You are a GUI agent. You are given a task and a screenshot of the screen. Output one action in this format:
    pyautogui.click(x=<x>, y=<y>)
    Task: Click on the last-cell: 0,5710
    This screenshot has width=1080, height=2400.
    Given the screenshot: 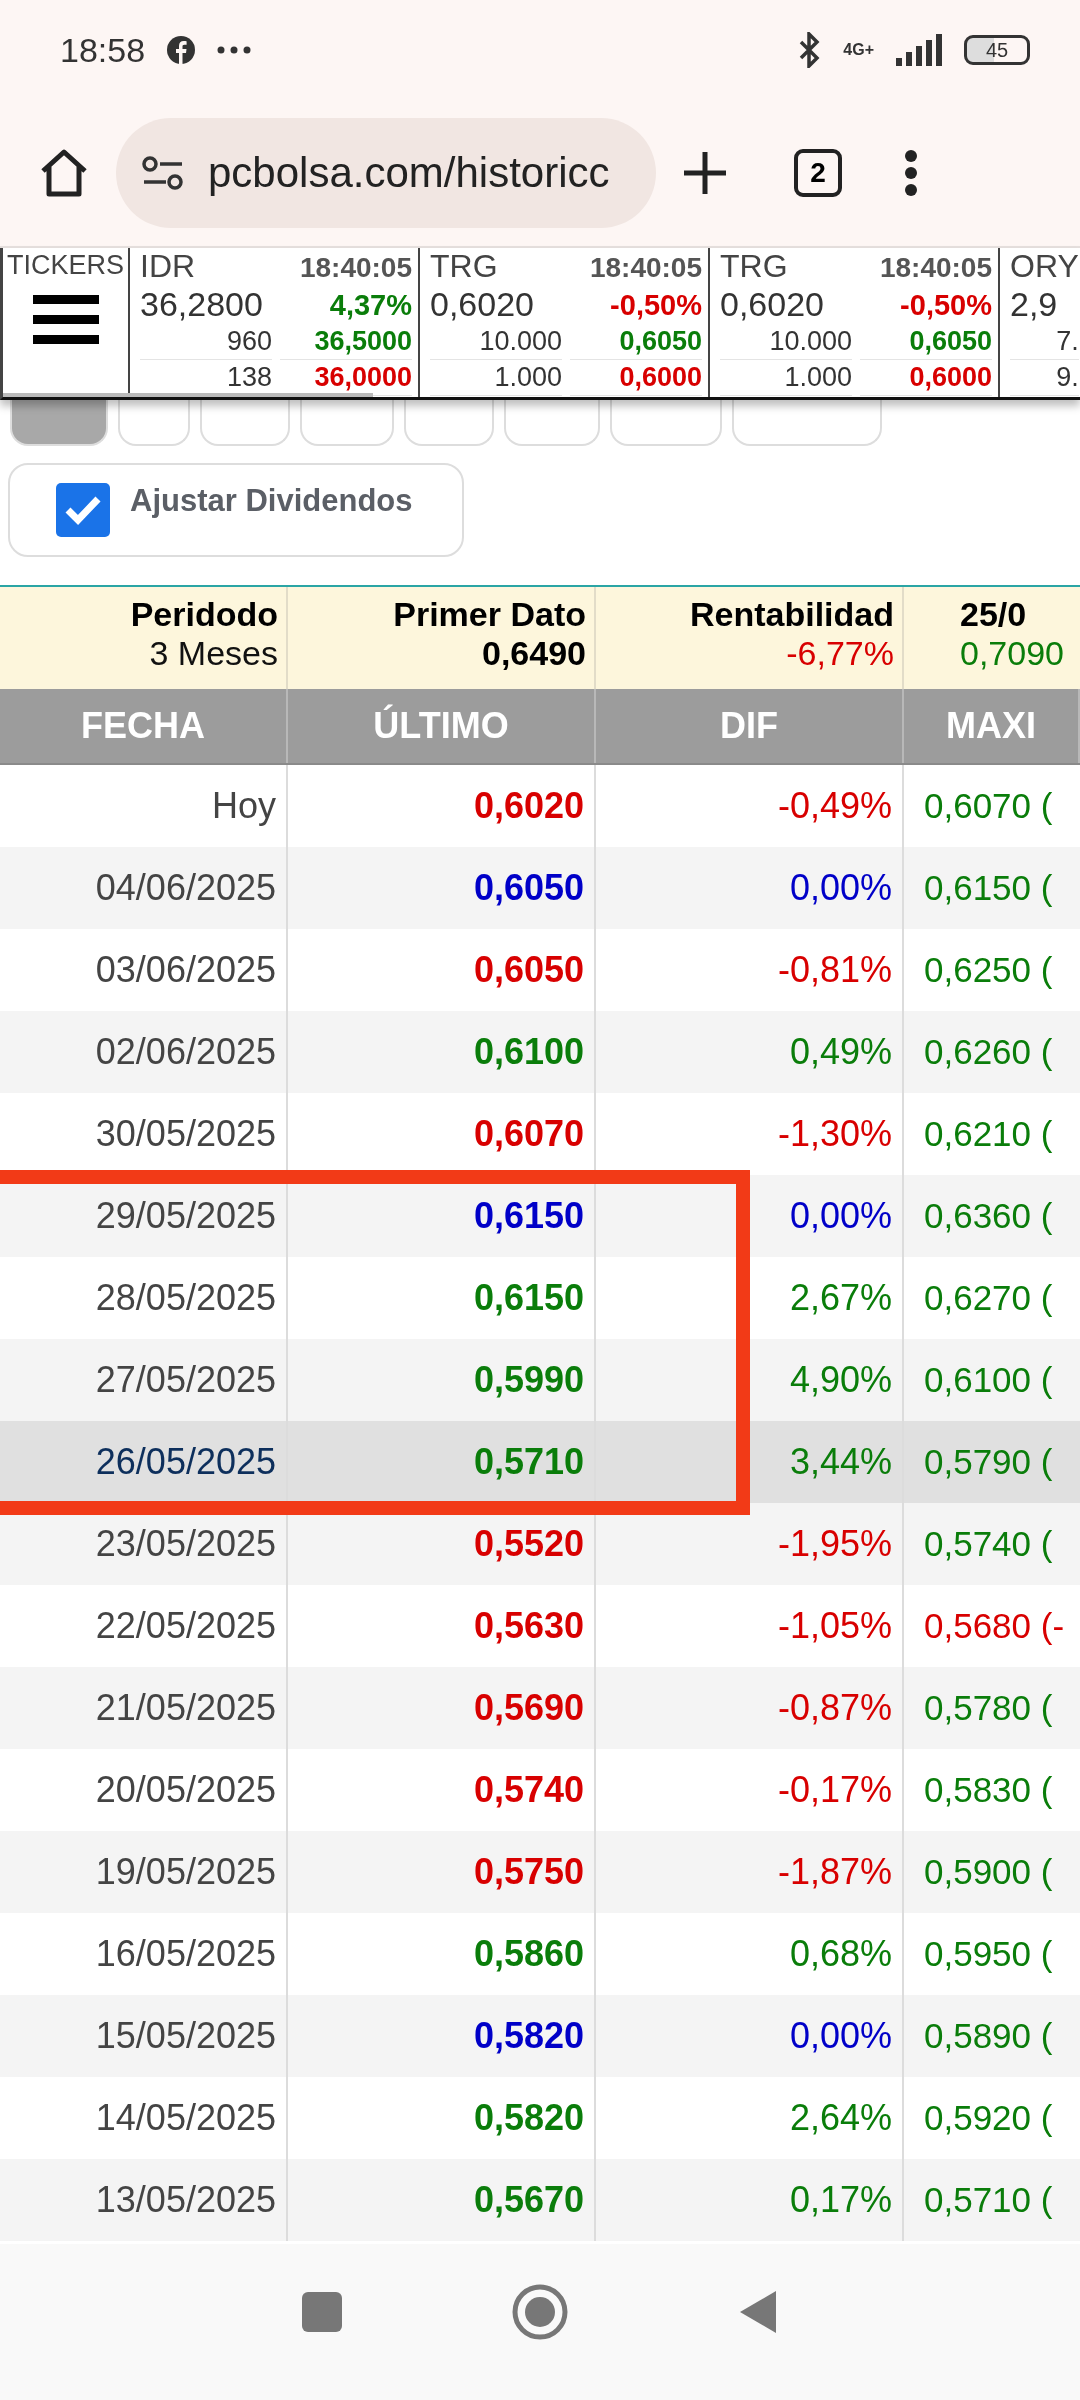 What is the action you would take?
    pyautogui.click(x=442, y=1462)
    